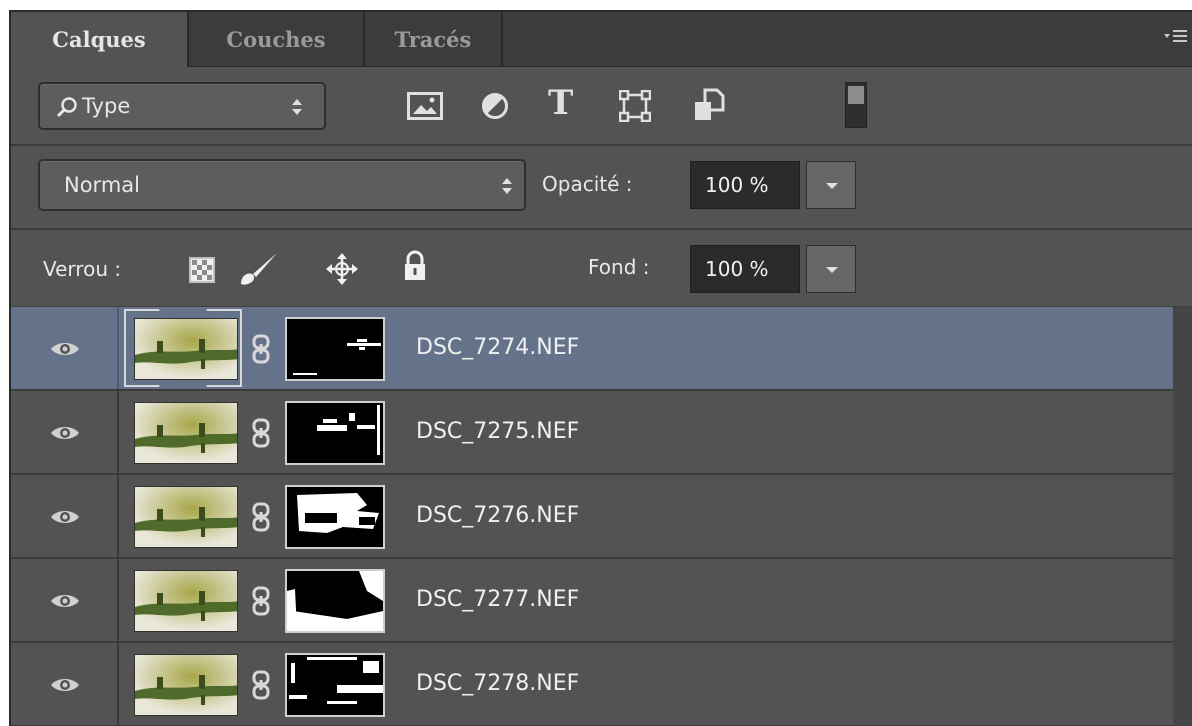 This screenshot has width=1192, height=726. I want to click on fill-dropdown-button, so click(831, 269).